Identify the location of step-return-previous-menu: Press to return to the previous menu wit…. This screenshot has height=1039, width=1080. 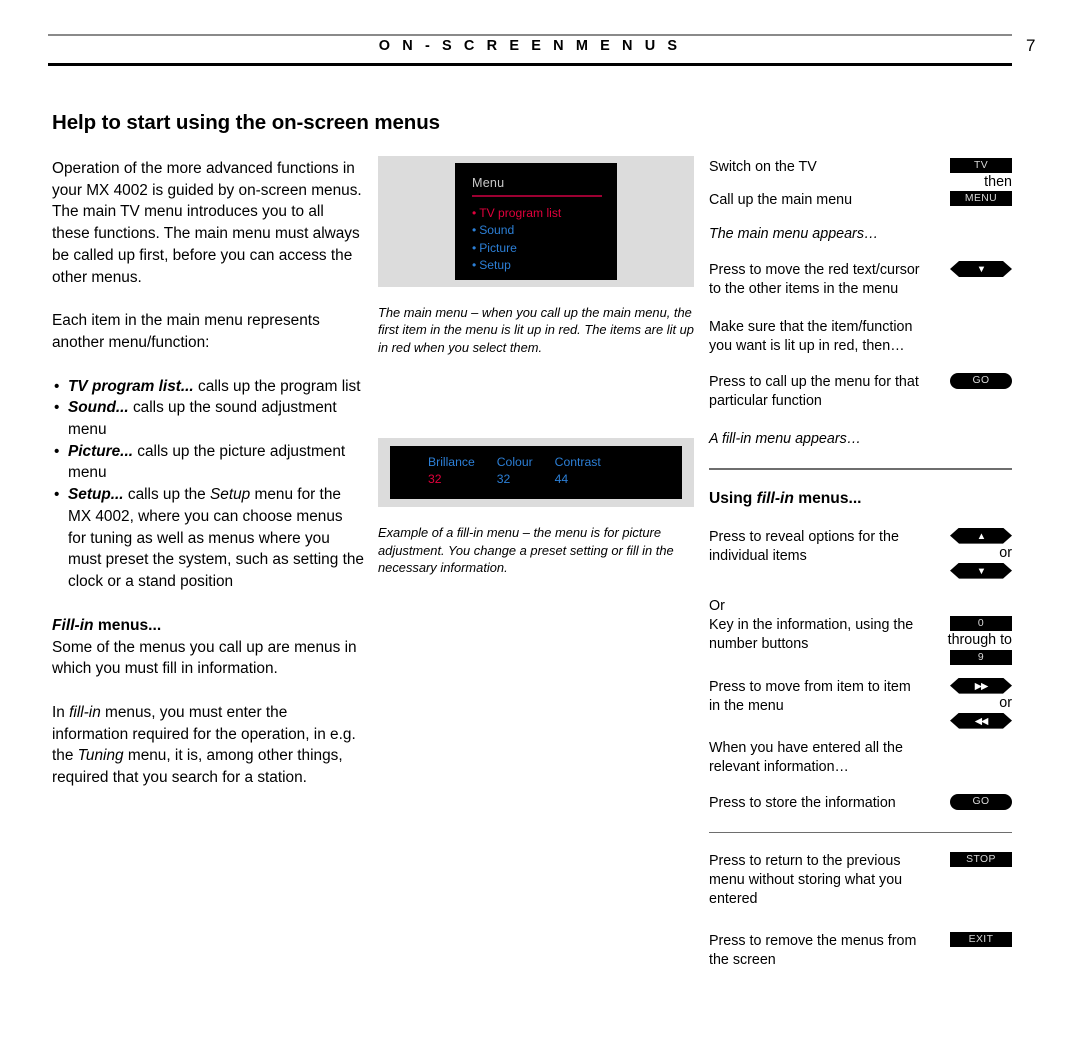
(860, 880).